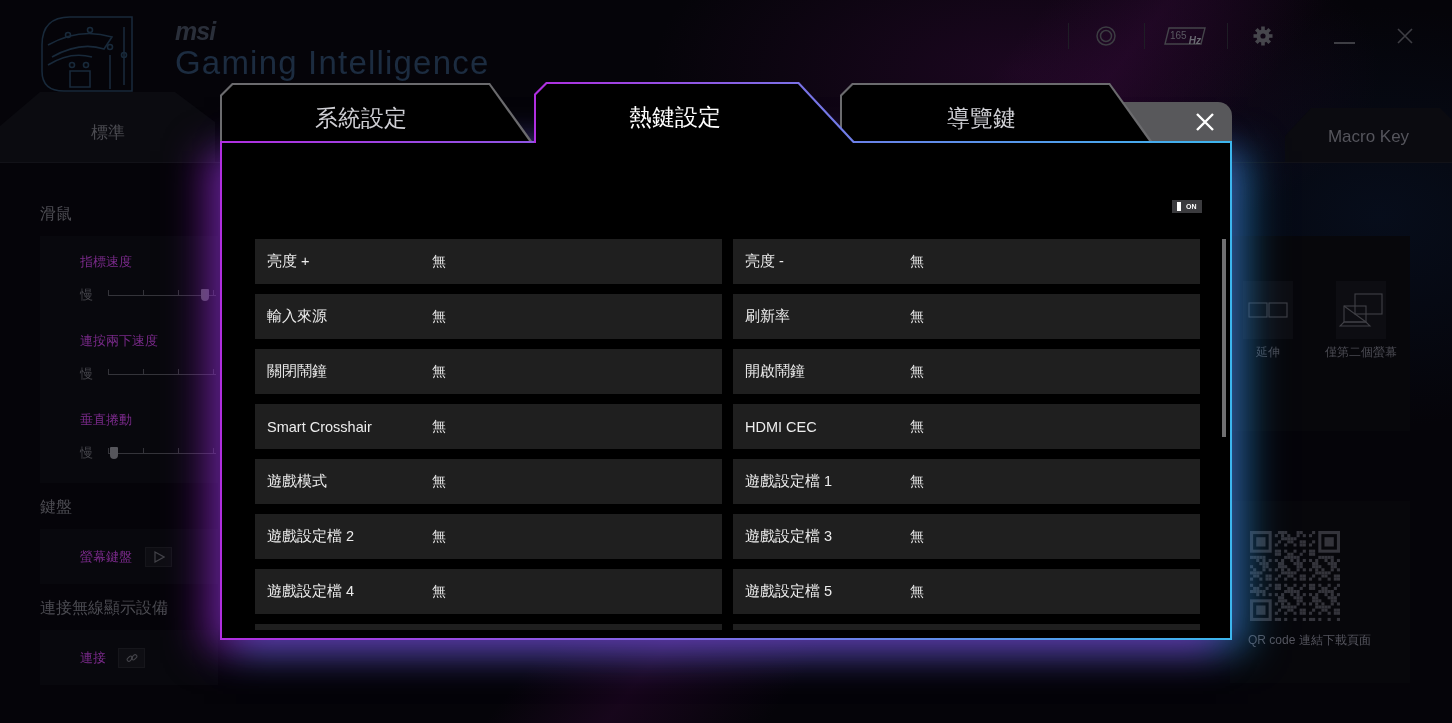 This screenshot has width=1452, height=723. What do you see at coordinates (297, 316) in the screenshot?
I see `hotkey-name: 輸入來源` at bounding box center [297, 316].